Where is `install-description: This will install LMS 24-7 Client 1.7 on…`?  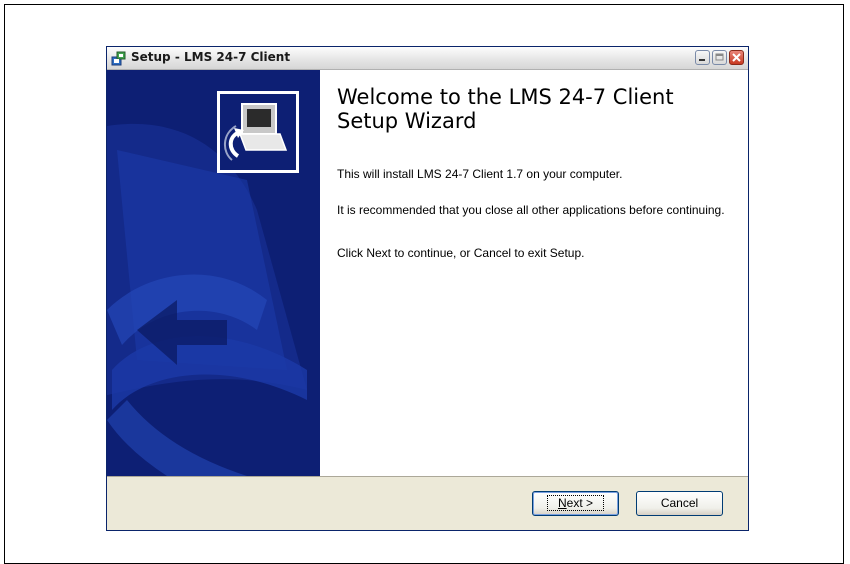
install-description: This will install LMS 24-7 Client 1.7 on… is located at coordinates (480, 174).